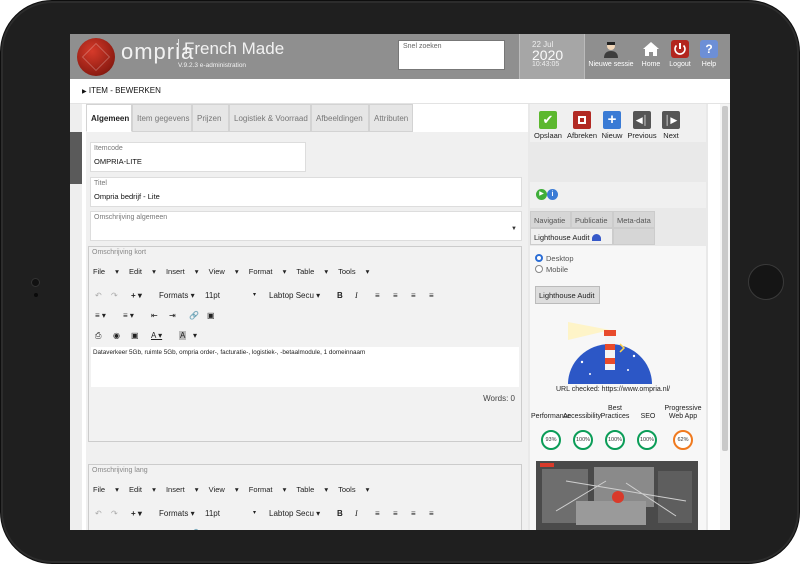 This screenshot has width=800, height=564. I want to click on tab-afbeeldingen: Afbeeldingen, so click(340, 118).